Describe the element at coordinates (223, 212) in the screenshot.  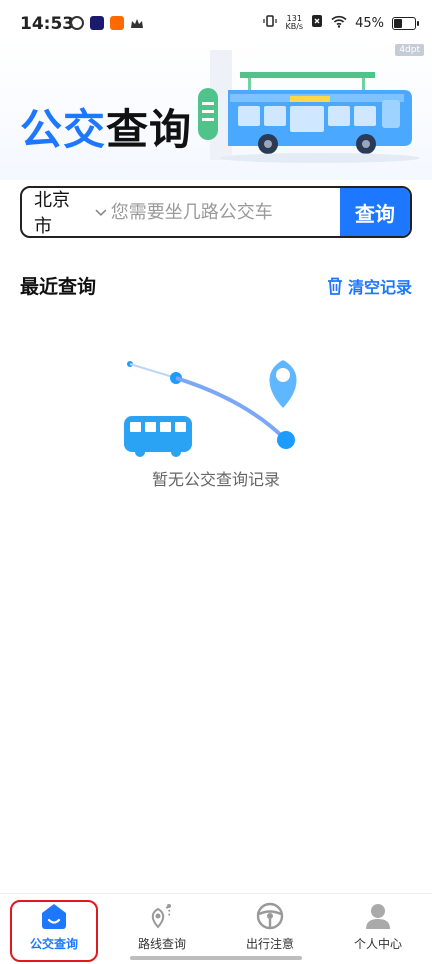
I see `bus-search-input` at that location.